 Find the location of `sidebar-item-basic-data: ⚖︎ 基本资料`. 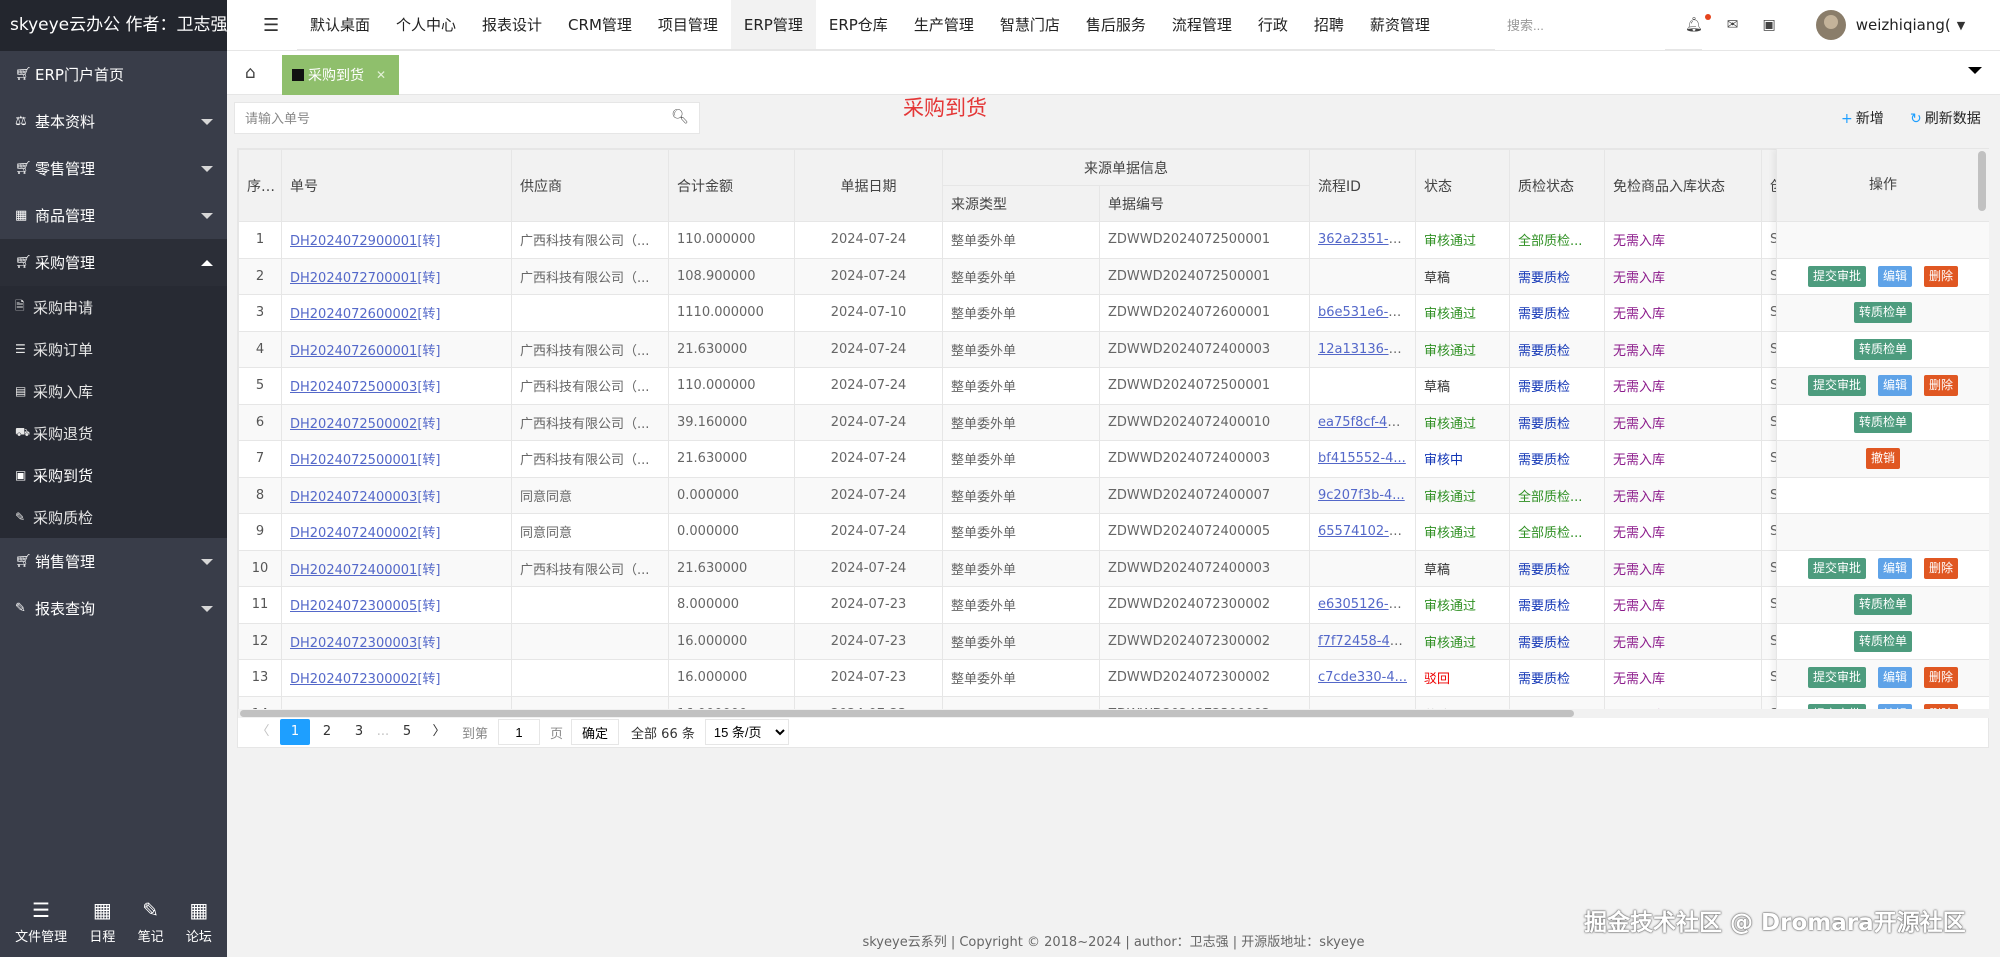

sidebar-item-basic-data: ⚖︎ 基本资料 is located at coordinates (113, 121).